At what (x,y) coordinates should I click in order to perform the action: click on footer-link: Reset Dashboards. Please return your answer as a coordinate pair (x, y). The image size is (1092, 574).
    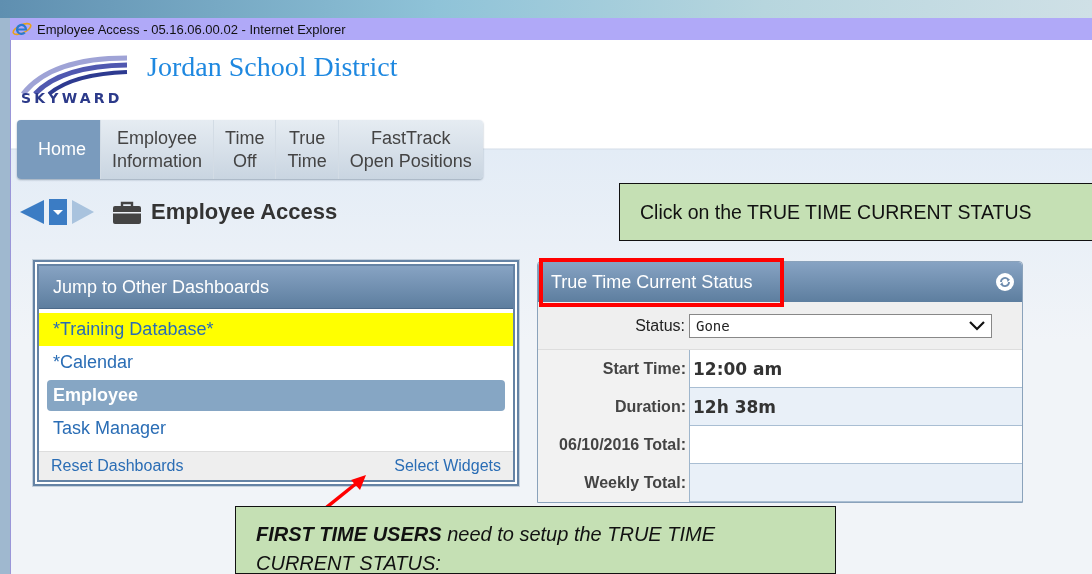
    Looking at the image, I should click on (117, 466).